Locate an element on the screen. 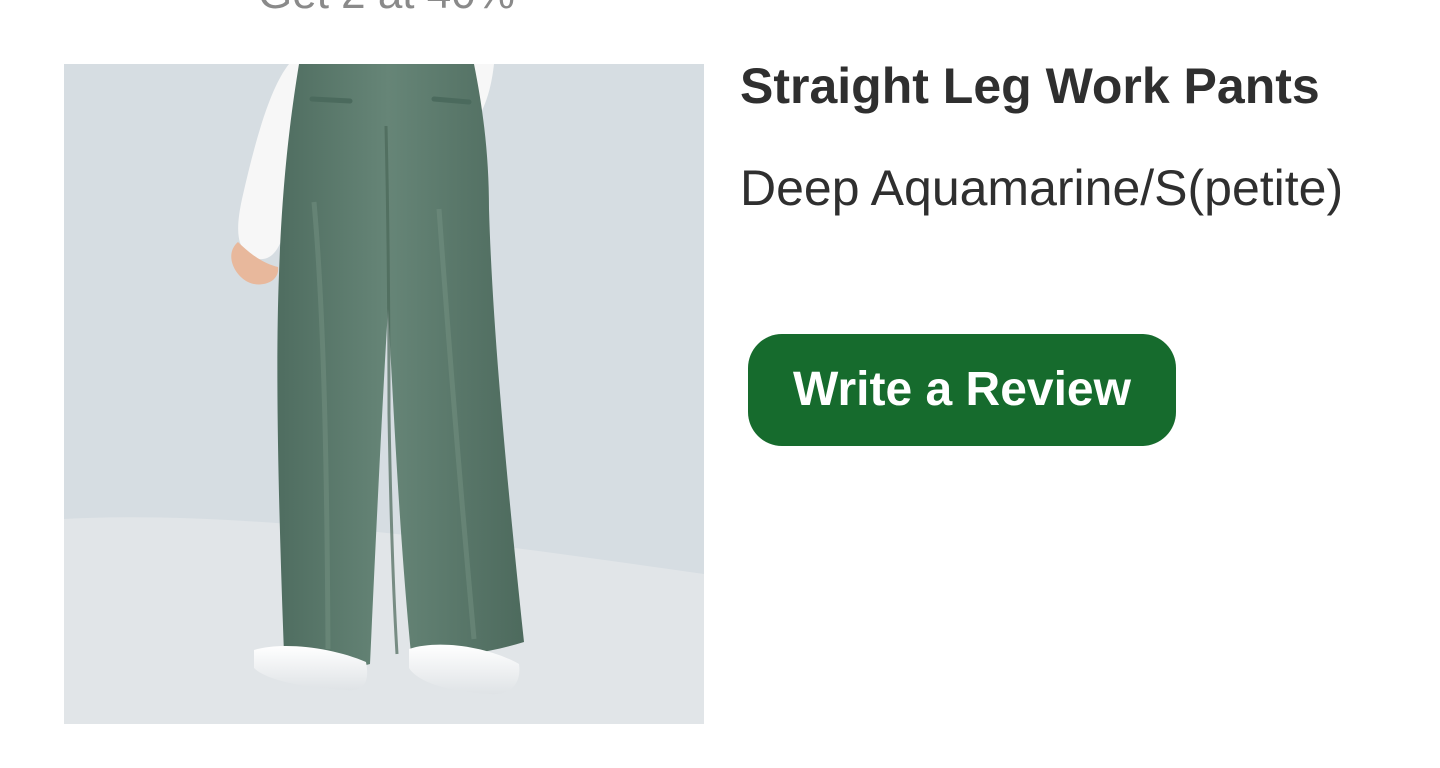 This screenshot has height=768, width=1440. left-back-pocket is located at coordinates (331, 100).